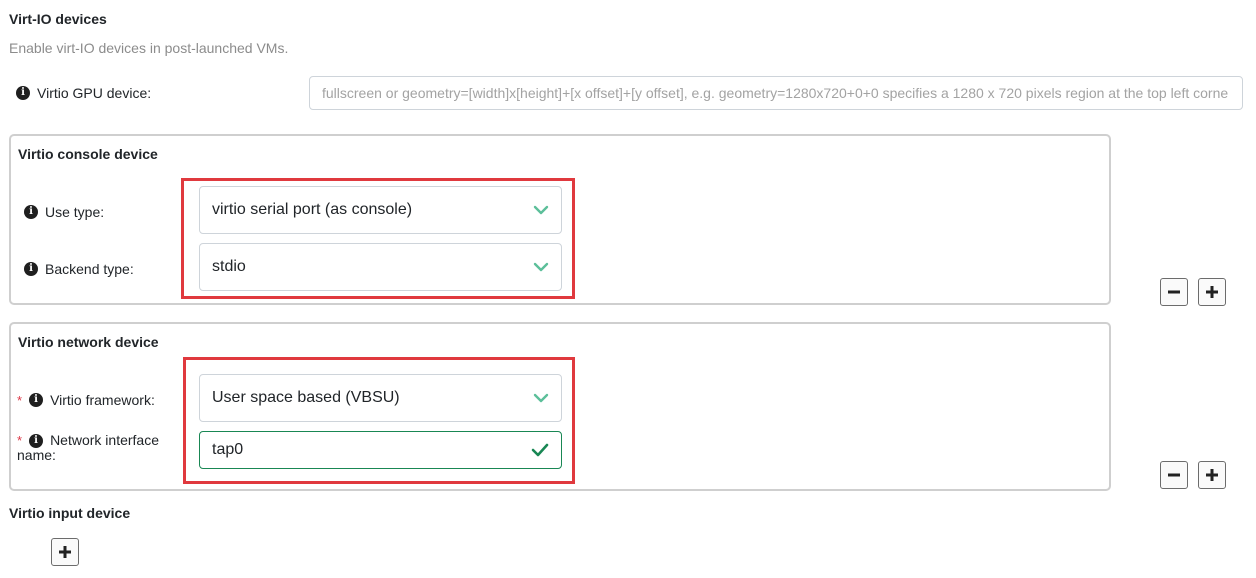 The height and width of the screenshot is (578, 1256). I want to click on framework-value: User space based (VBSU), so click(306, 397).